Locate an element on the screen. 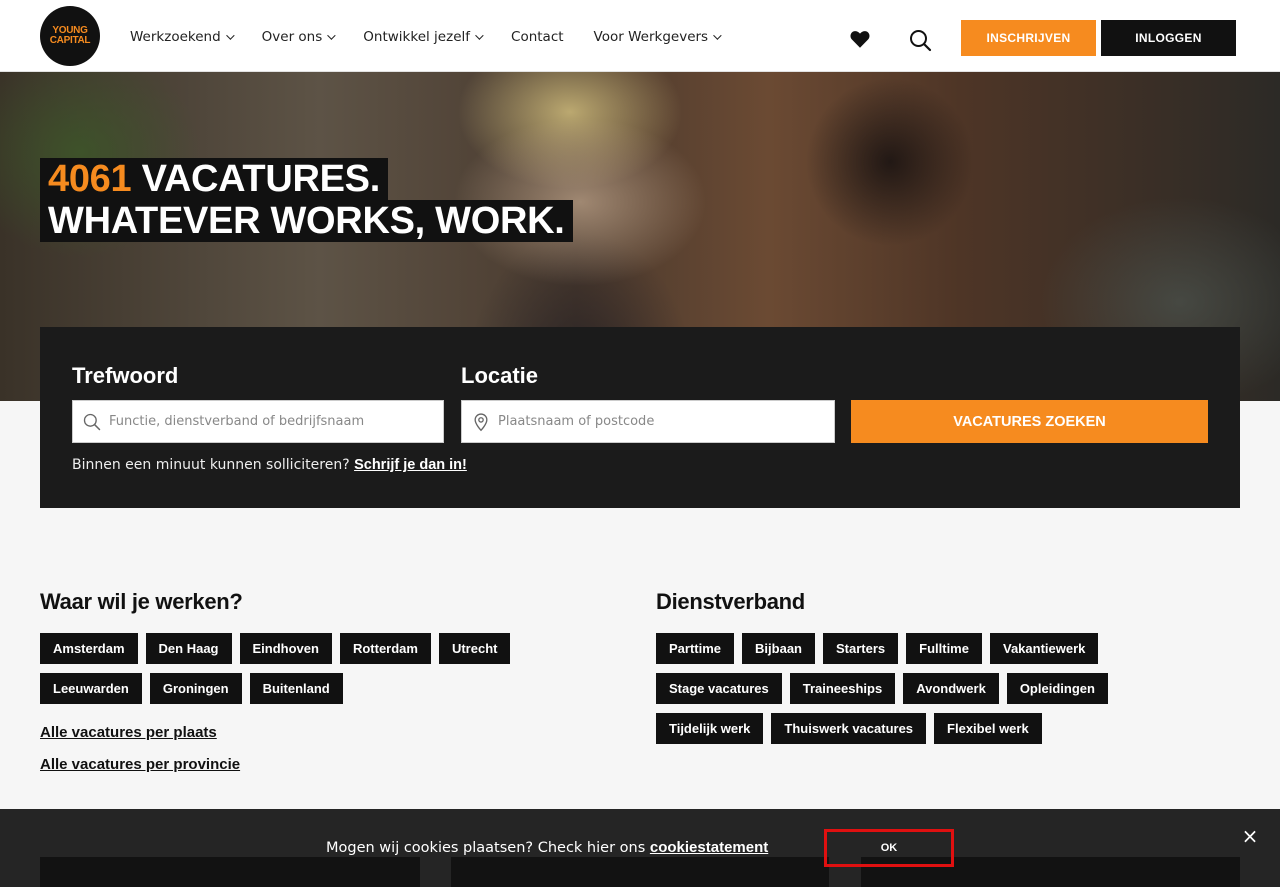  nav-item-label: Werkzoekend is located at coordinates (175, 37).